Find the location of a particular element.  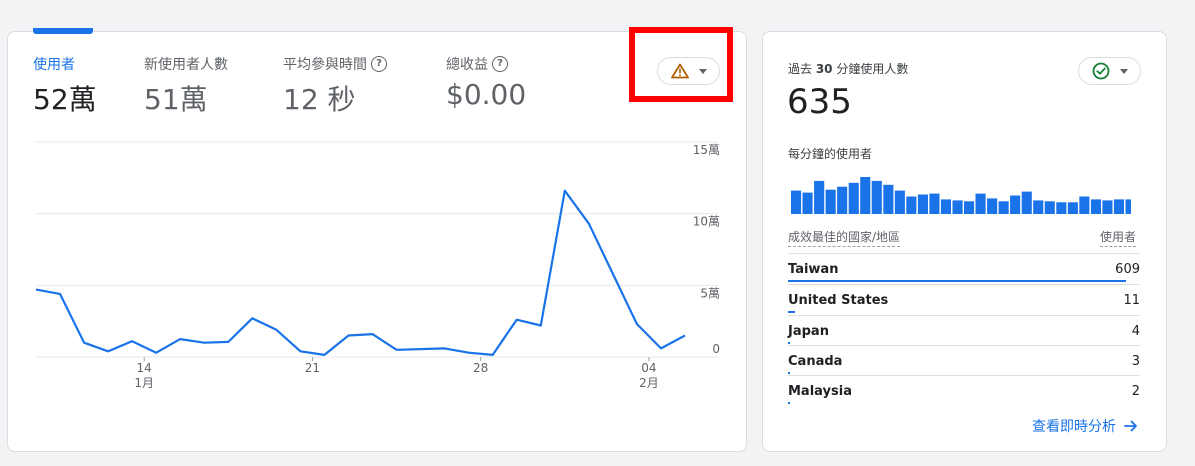

chevron-down-icon is located at coordinates (1123, 71).